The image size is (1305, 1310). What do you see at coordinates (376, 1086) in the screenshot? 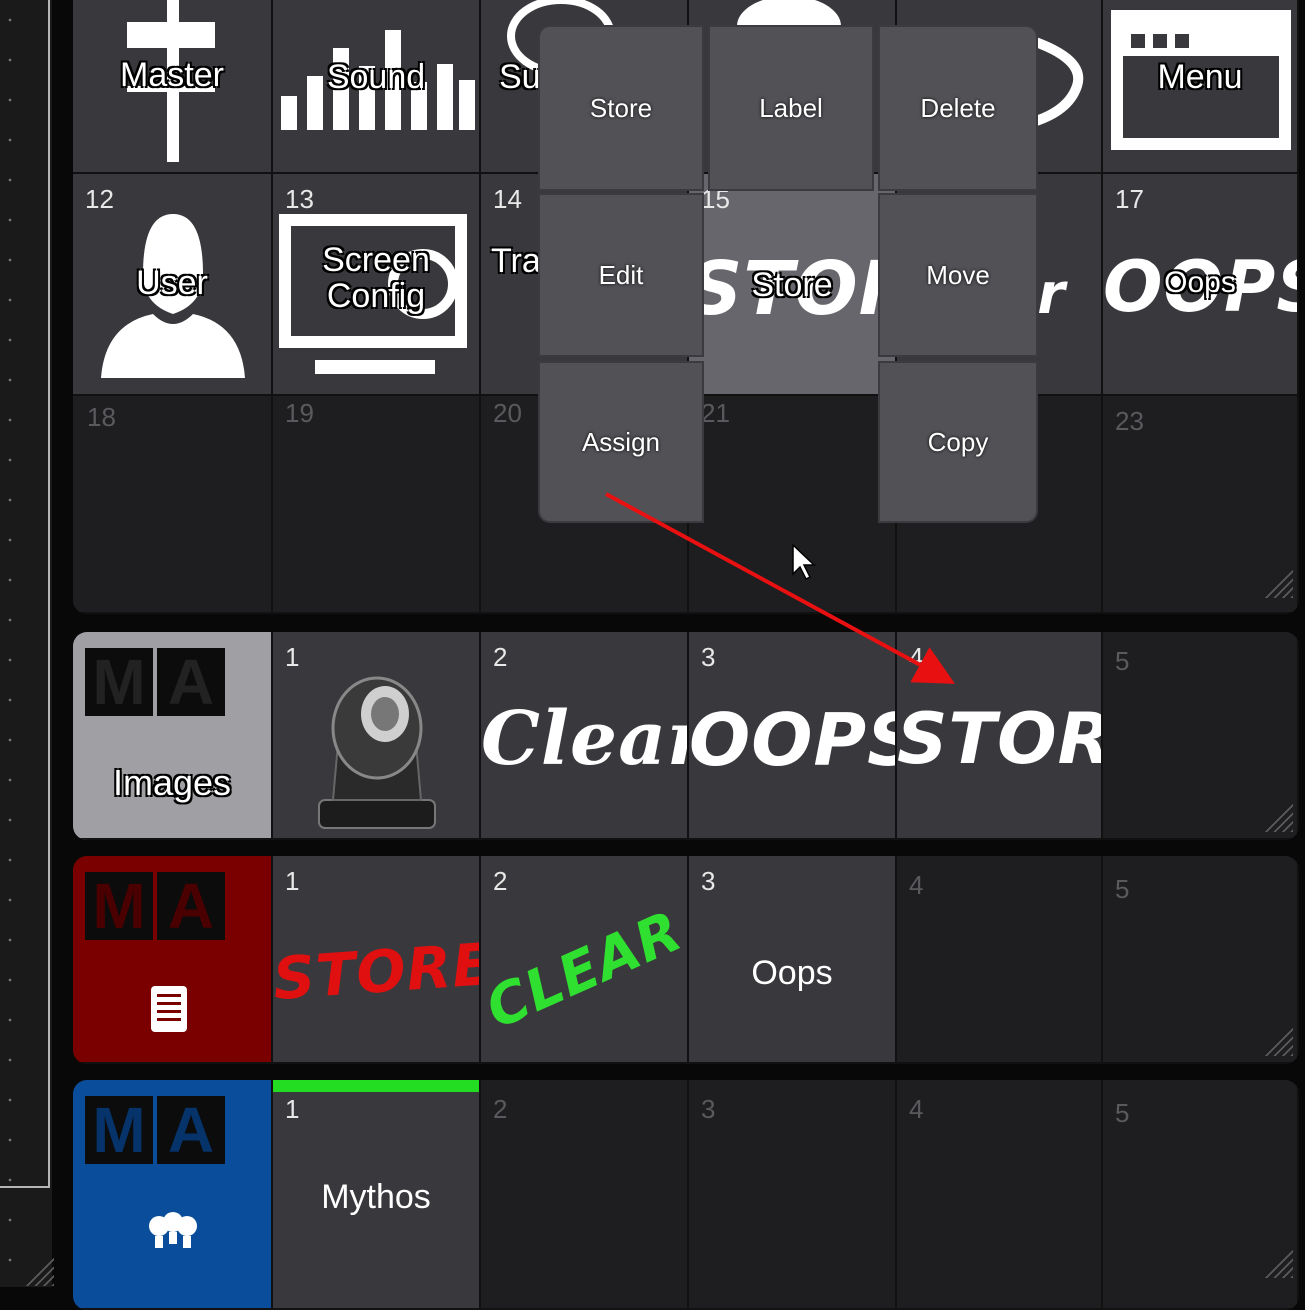
I see `running-indicator` at bounding box center [376, 1086].